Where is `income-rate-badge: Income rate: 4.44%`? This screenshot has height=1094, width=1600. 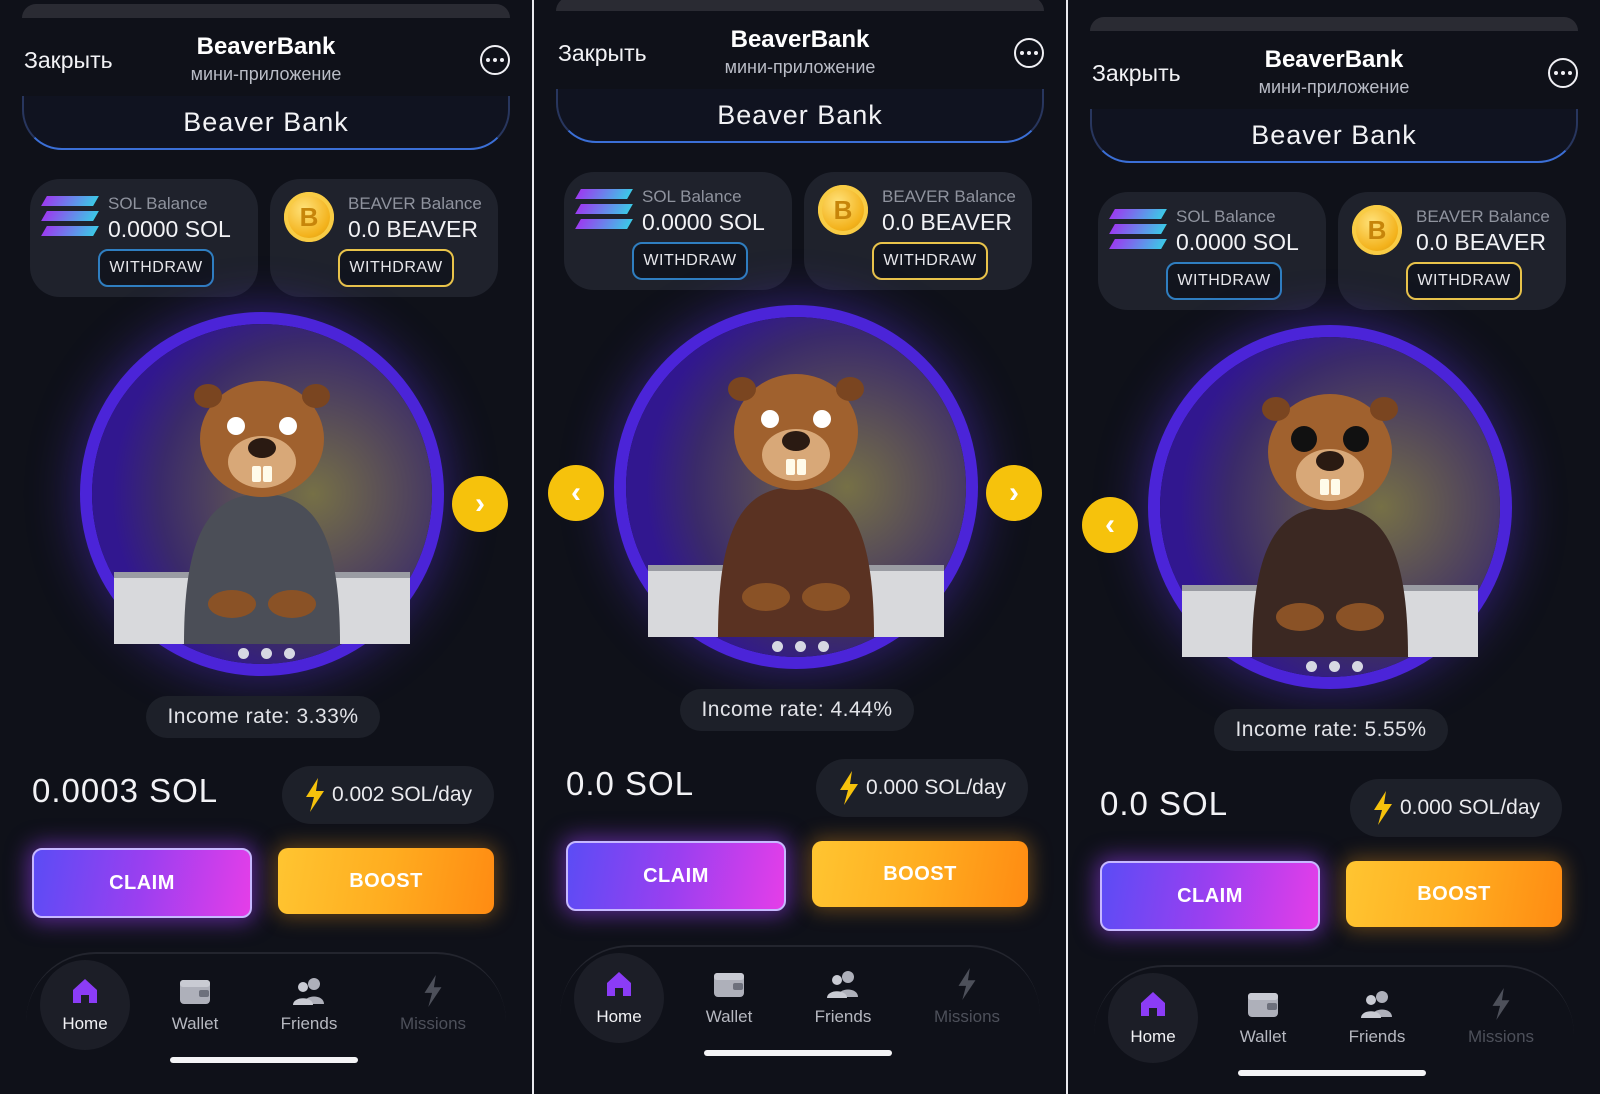
income-rate-badge: Income rate: 4.44% is located at coordinates (797, 710).